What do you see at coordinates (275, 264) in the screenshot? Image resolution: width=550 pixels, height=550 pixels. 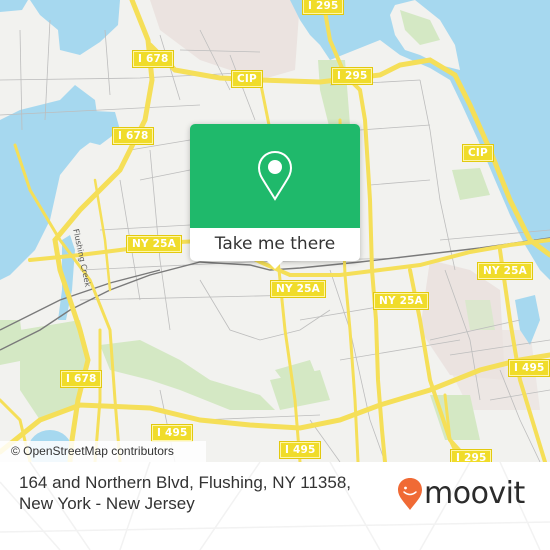 I see `popup-pointer` at bounding box center [275, 264].